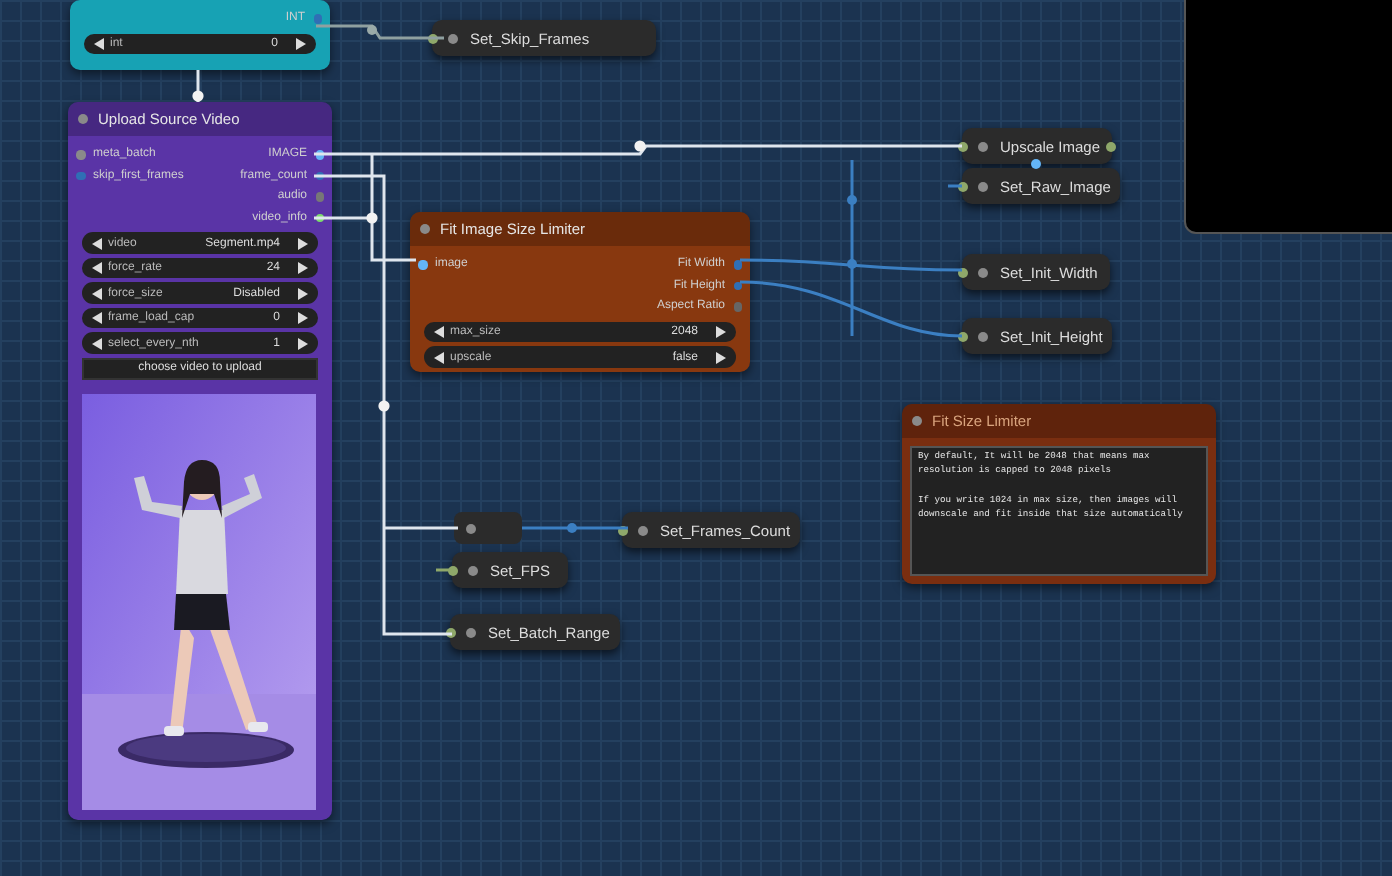 This screenshot has height=876, width=1392. I want to click on increment-arrow-icon, so click(301, 43).